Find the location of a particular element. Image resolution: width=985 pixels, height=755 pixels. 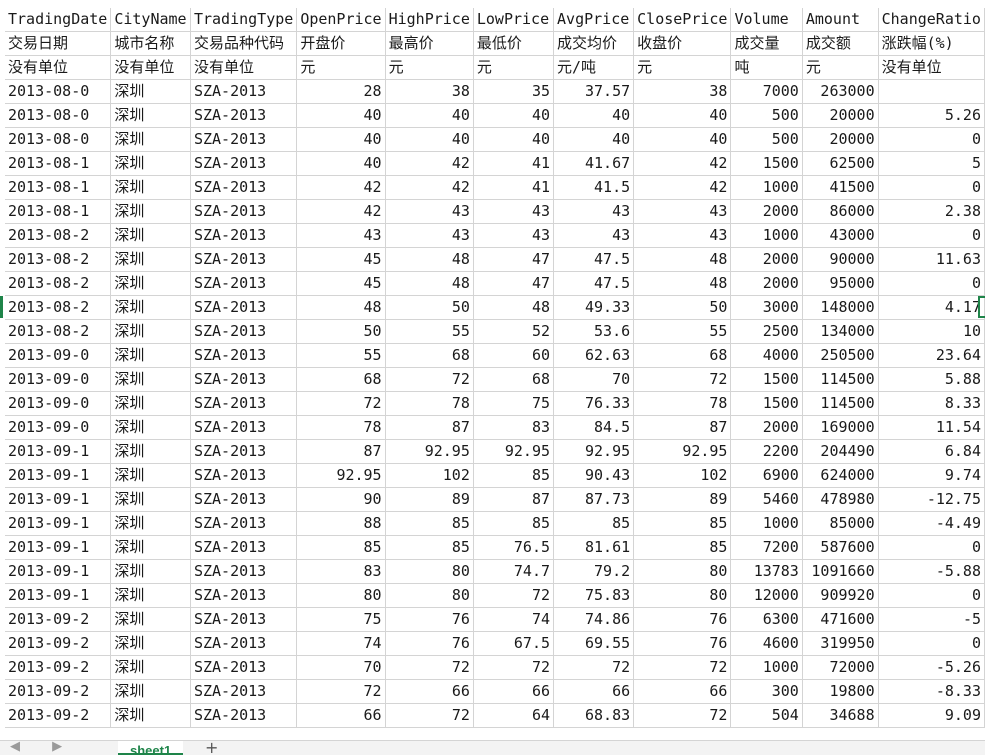

table-cell: 6300 is located at coordinates (766, 619).